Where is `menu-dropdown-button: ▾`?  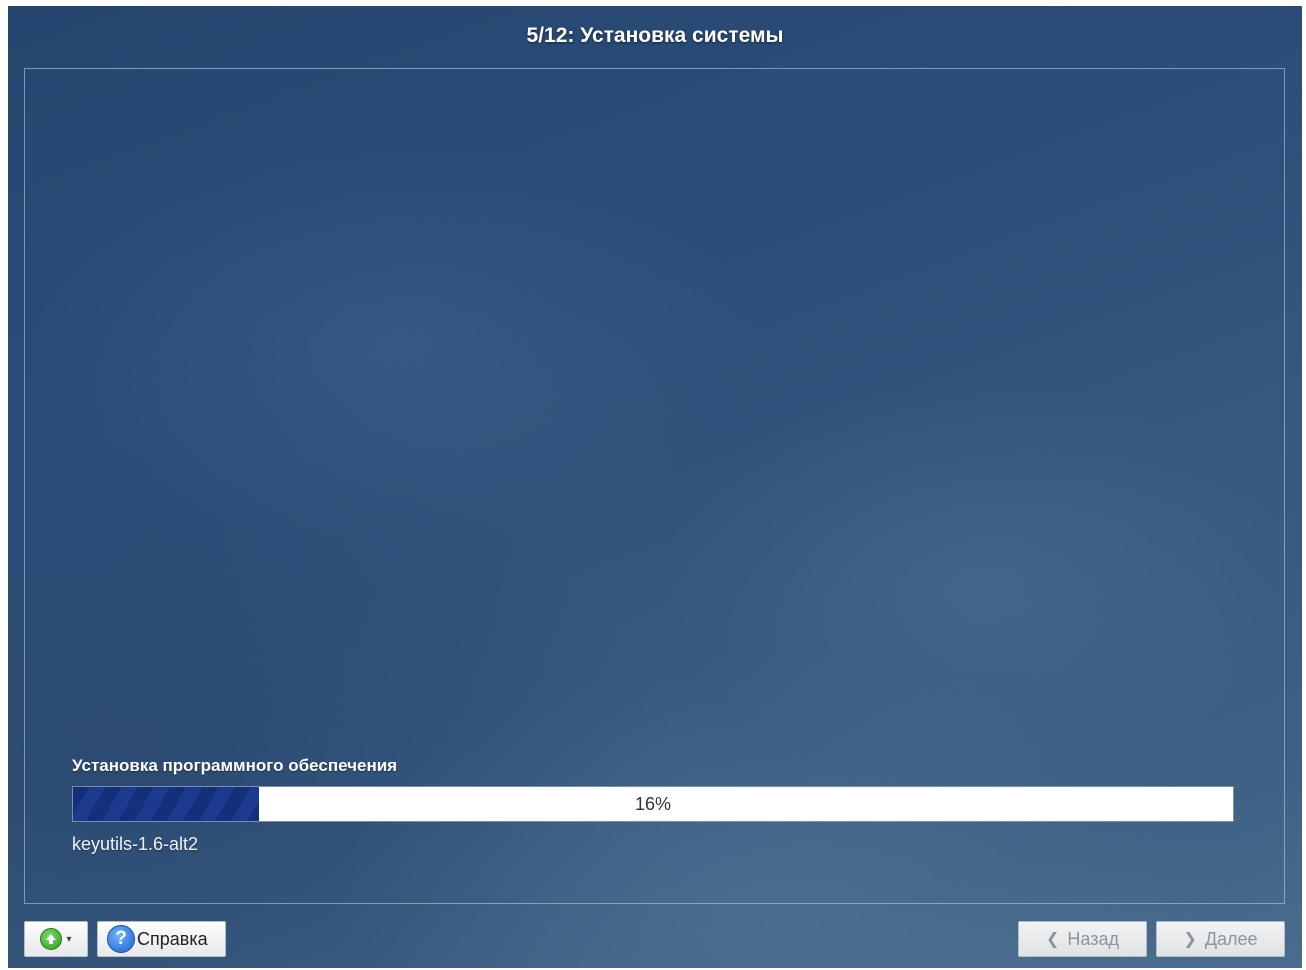
menu-dropdown-button: ▾ is located at coordinates (56, 939).